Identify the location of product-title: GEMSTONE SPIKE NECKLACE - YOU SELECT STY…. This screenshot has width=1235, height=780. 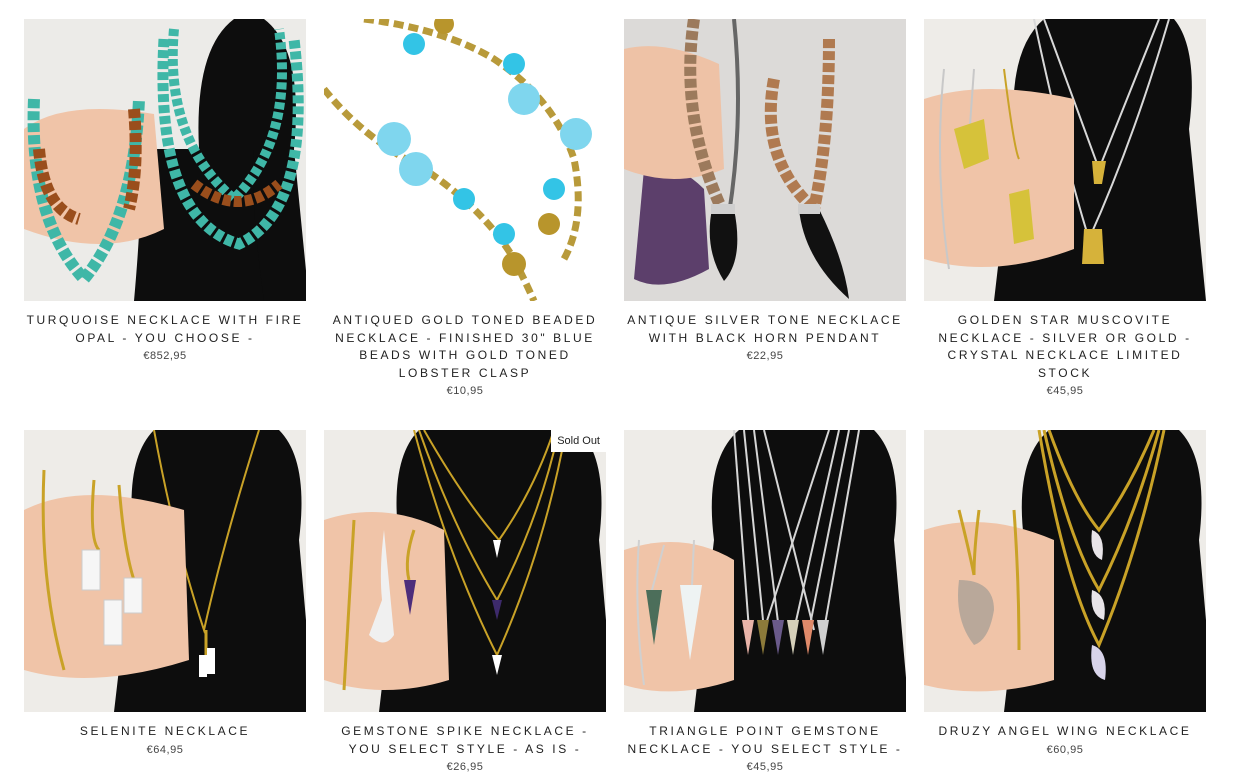
(465, 740).